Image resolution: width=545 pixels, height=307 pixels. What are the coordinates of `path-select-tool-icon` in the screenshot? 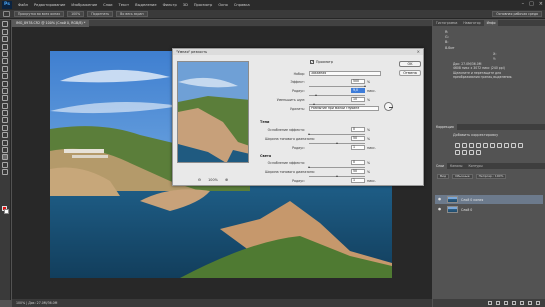 It's located at (5, 142).